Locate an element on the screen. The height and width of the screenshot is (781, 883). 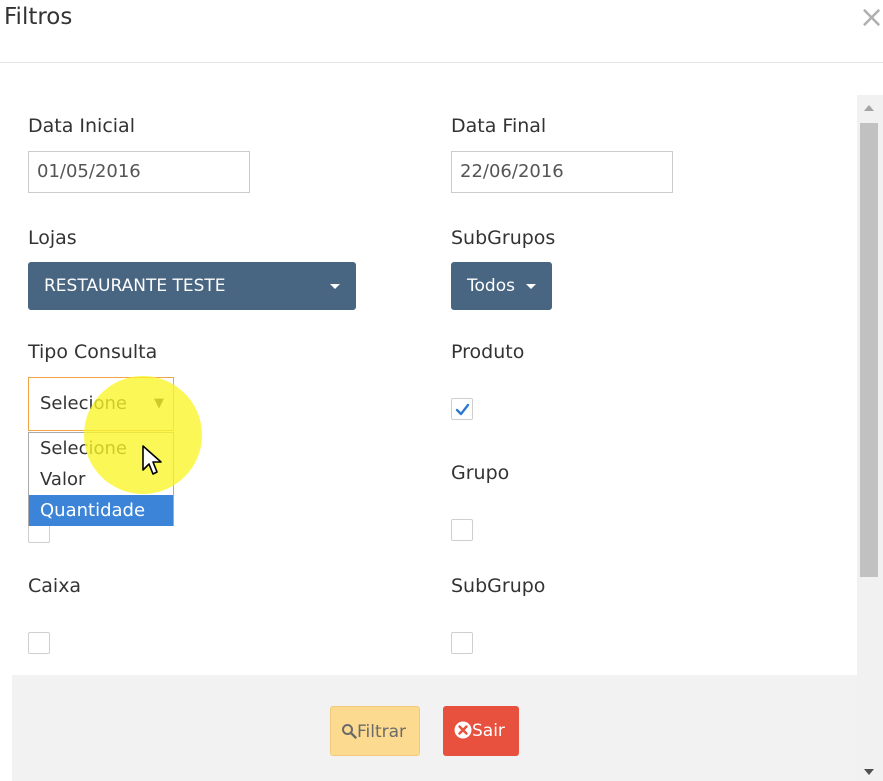
subgrupo-label: SubGrupo is located at coordinates (498, 586).